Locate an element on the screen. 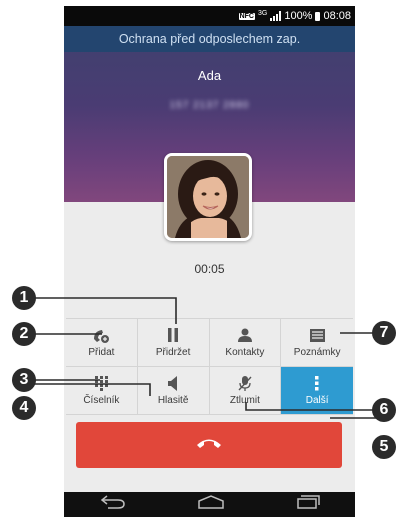 The image size is (399, 517). notes-button: Poznámky is located at coordinates (317, 343).